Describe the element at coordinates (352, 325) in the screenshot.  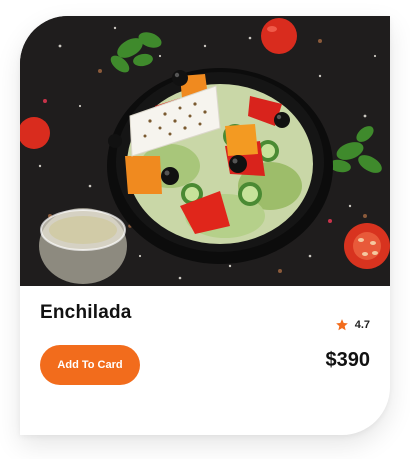
I see `rating: 4.7` at that location.